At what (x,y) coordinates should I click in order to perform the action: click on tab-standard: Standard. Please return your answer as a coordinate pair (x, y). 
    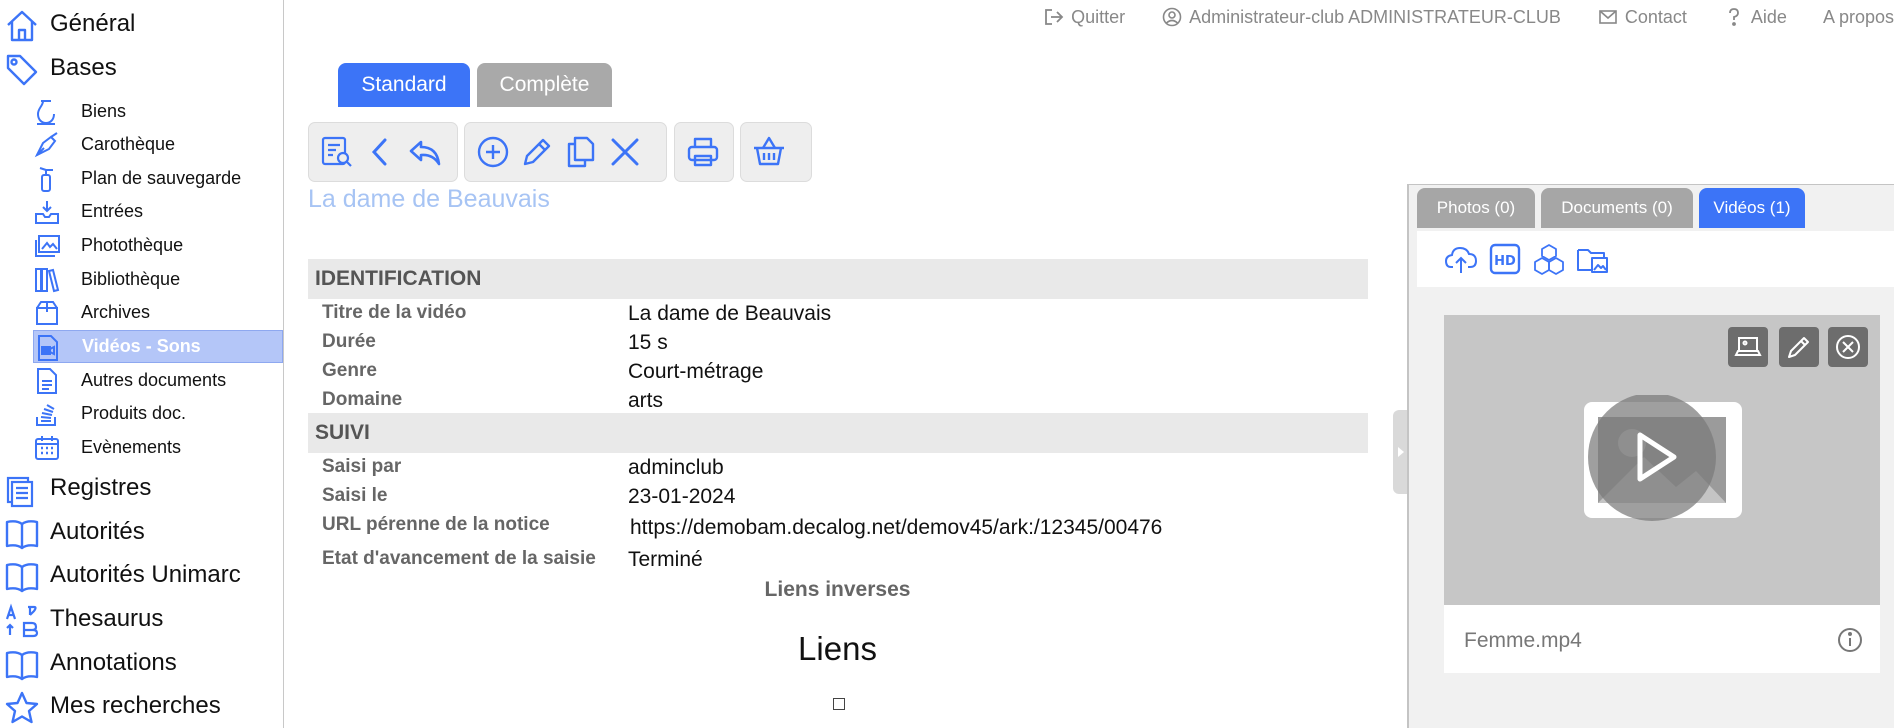
    Looking at the image, I should click on (404, 85).